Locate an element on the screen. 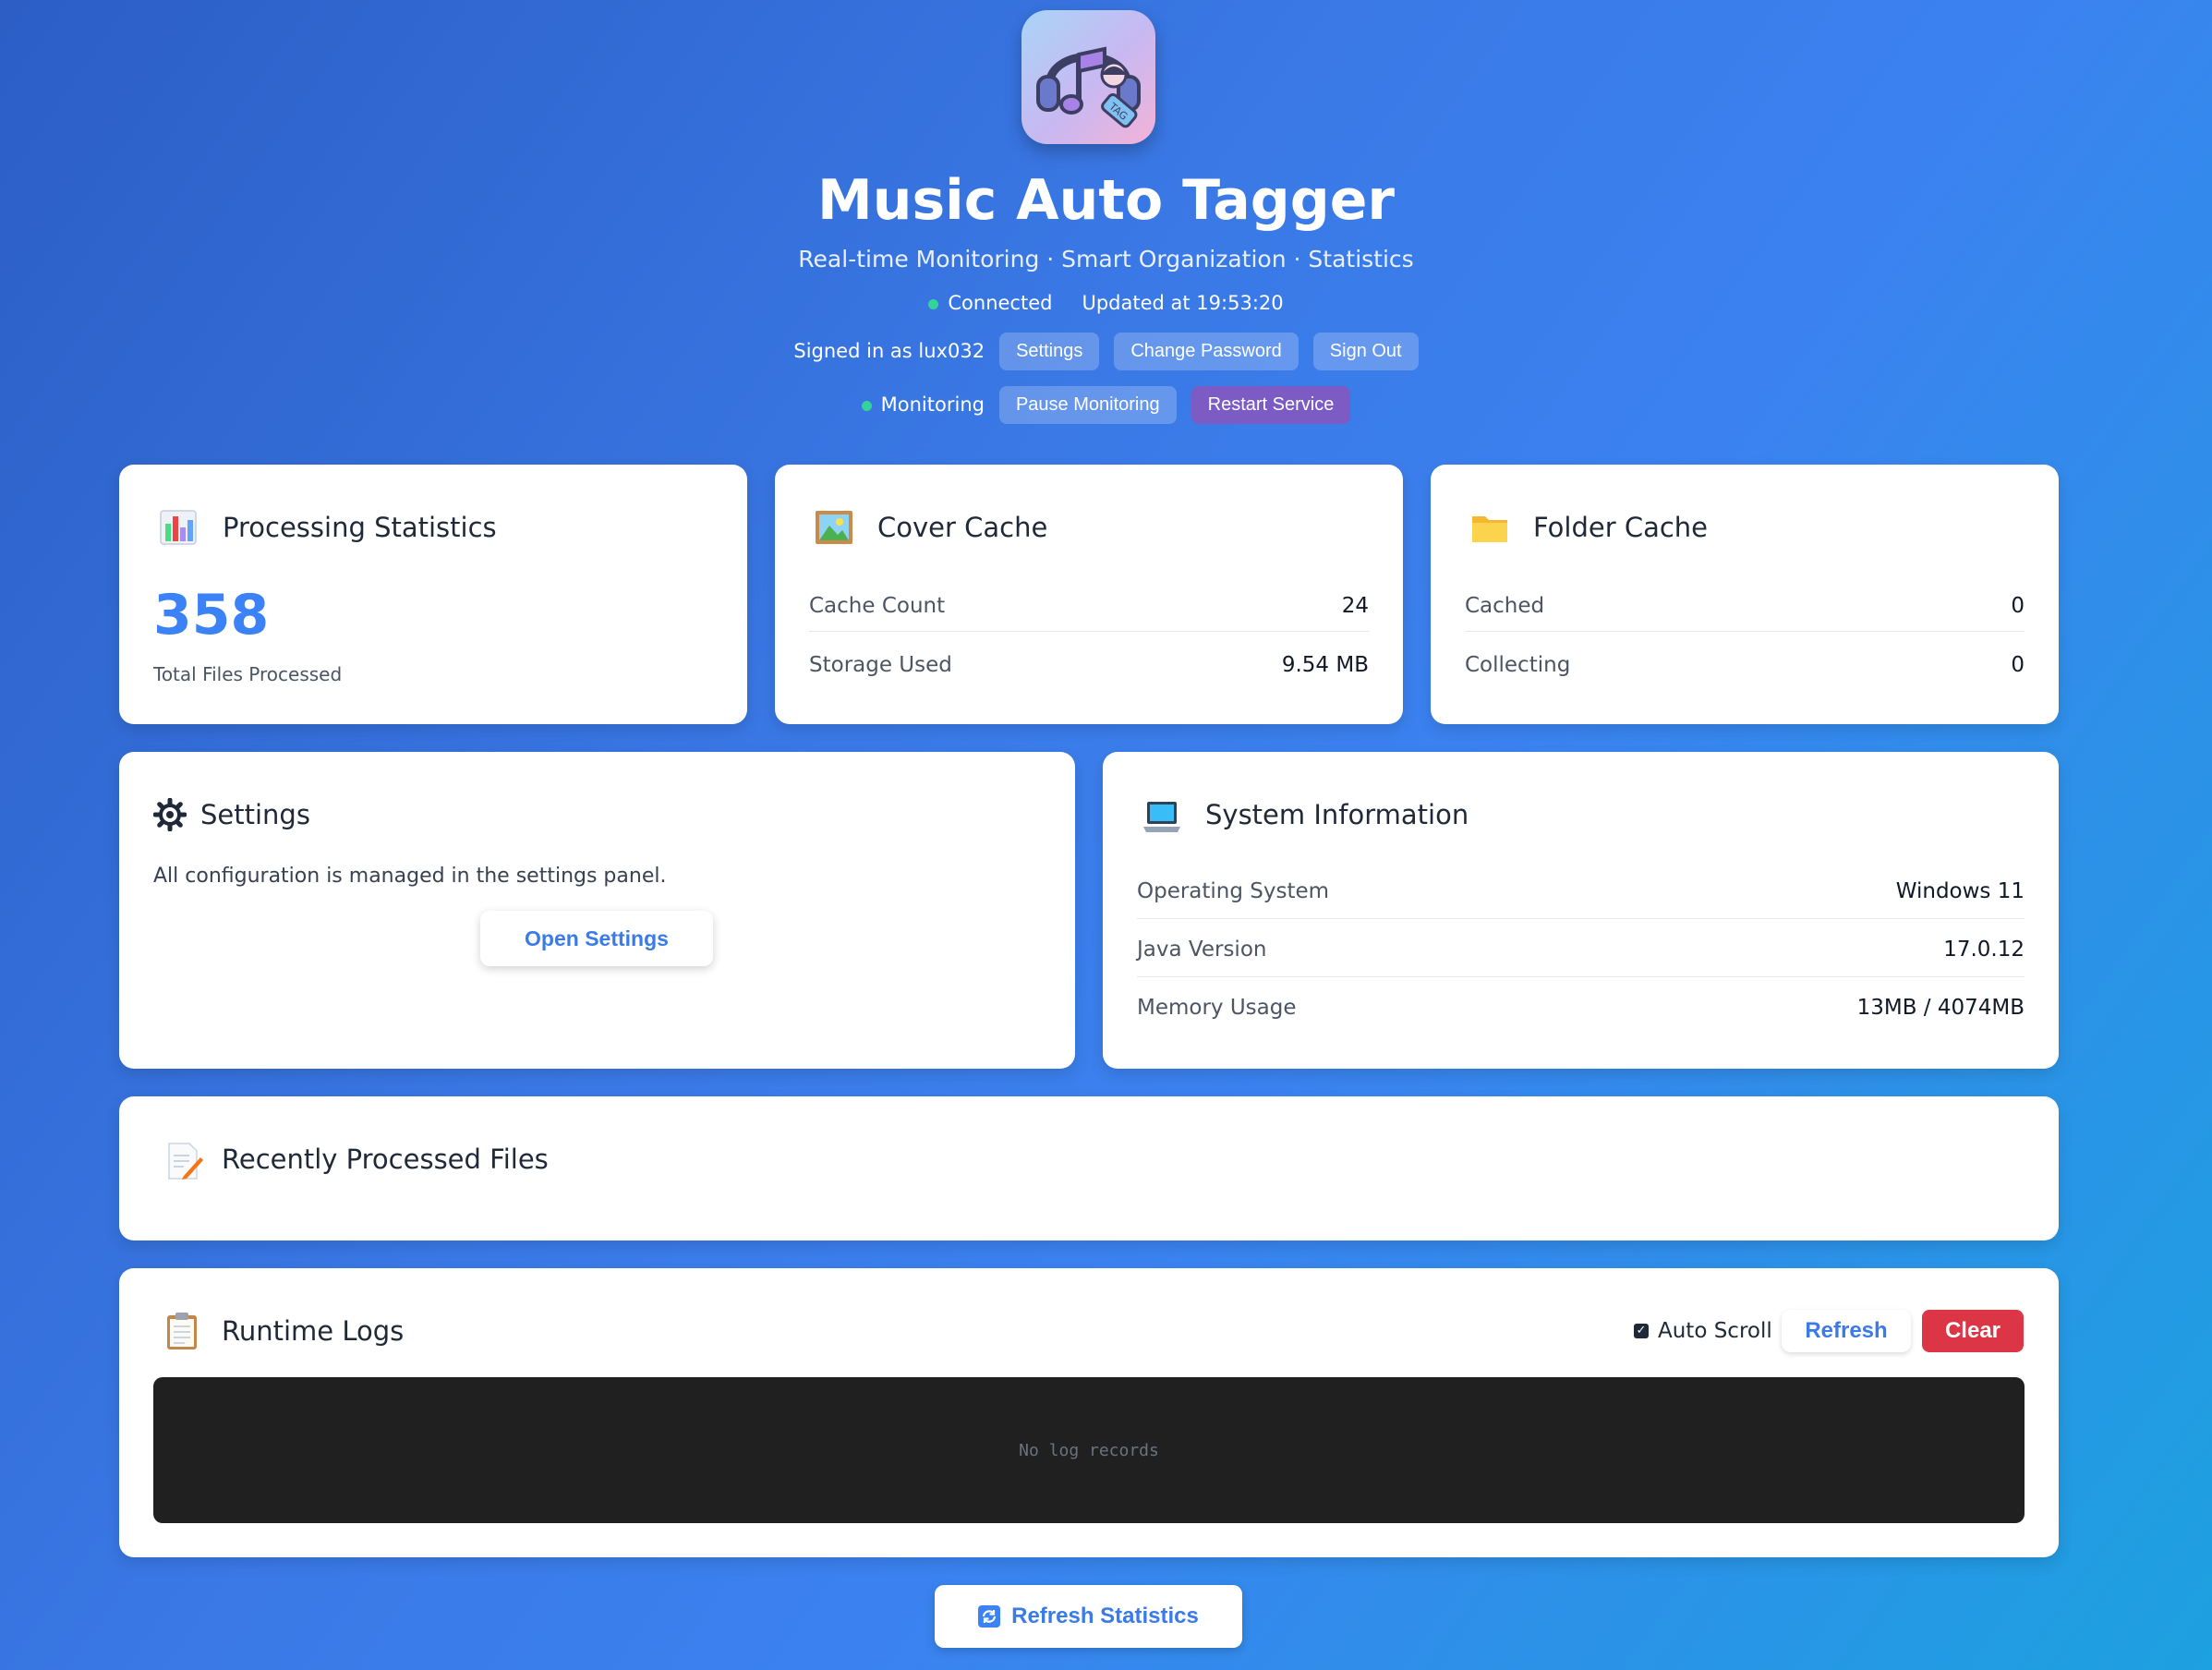 This screenshot has height=1670, width=2212. folder-cache-card: Folder Cache Cached 0 Collecting 0 is located at coordinates (1745, 594).